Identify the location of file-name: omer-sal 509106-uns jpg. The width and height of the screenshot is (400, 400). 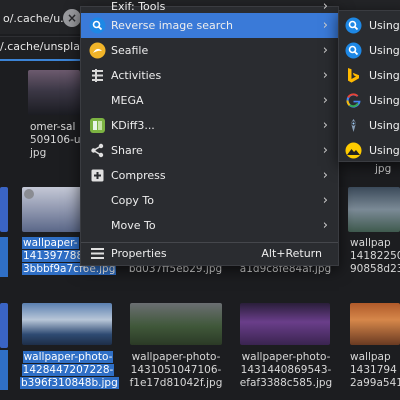
(61, 140).